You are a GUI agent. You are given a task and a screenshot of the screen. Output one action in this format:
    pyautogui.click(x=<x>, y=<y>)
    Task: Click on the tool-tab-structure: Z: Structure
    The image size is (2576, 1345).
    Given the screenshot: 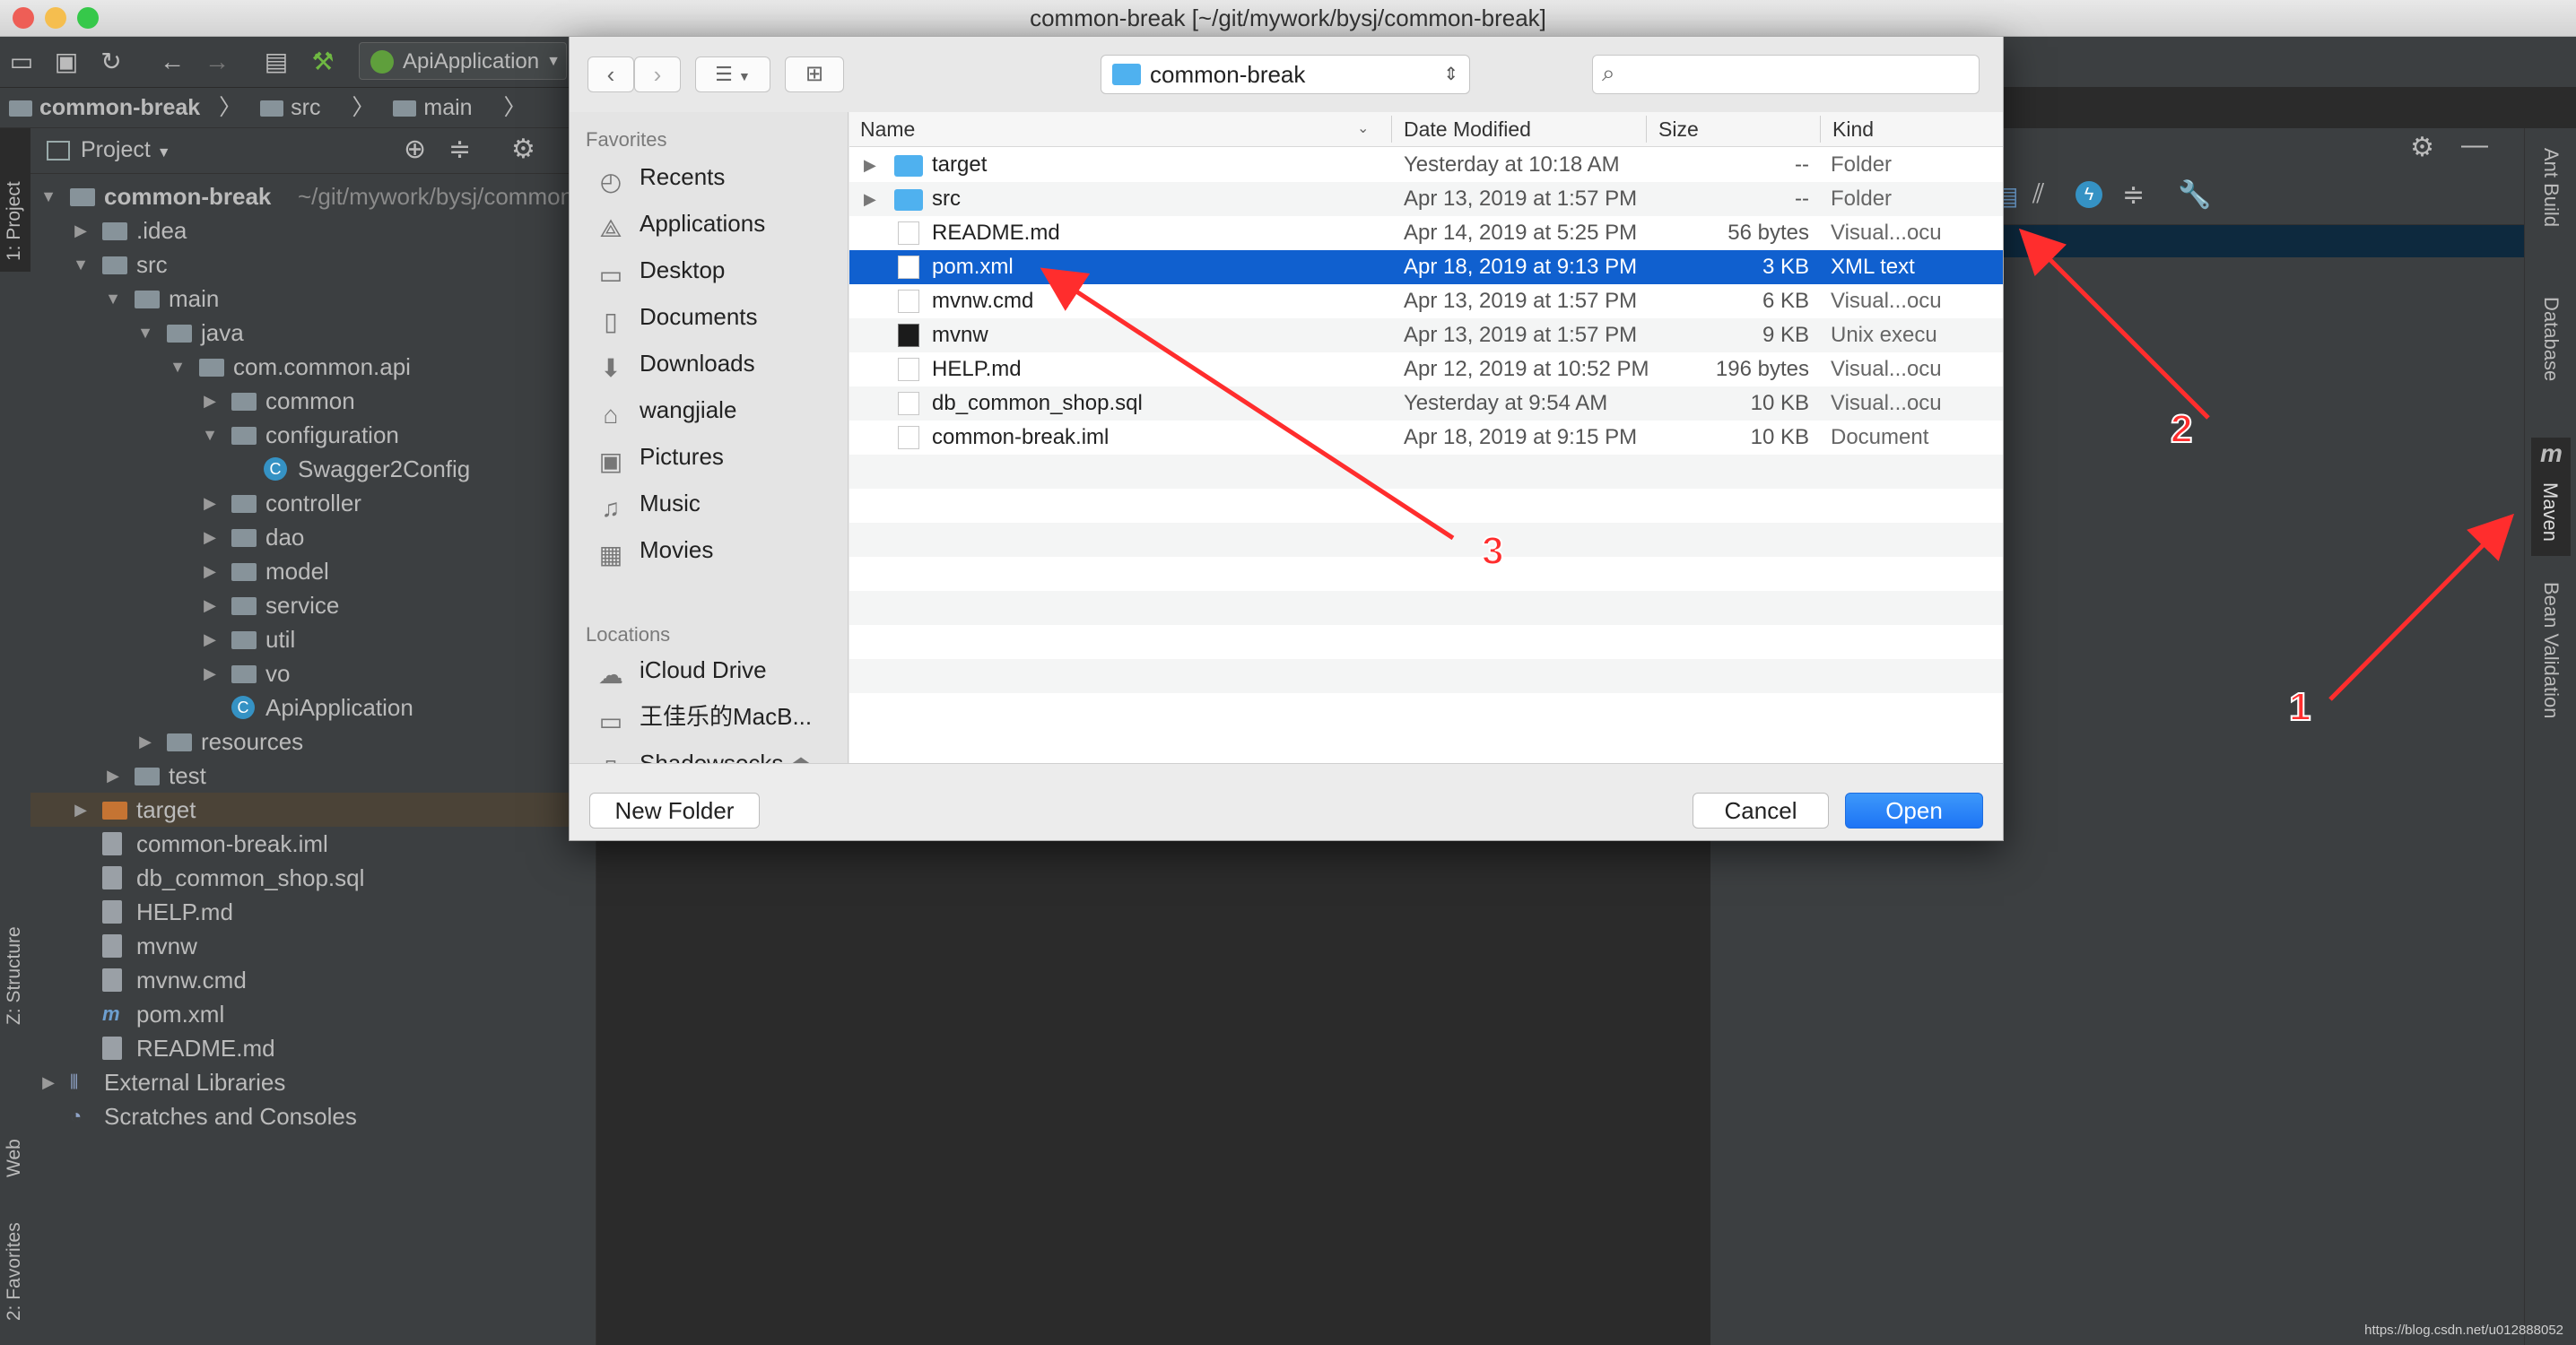 What is the action you would take?
    pyautogui.click(x=14, y=975)
    